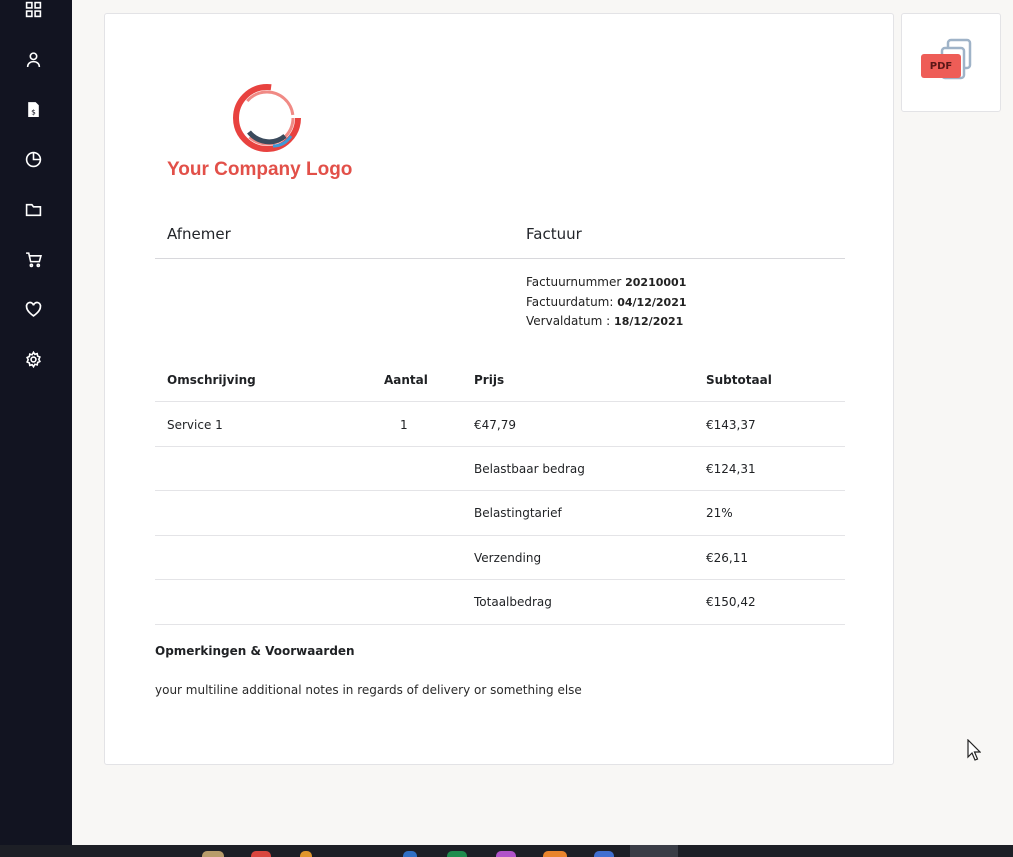 This screenshot has height=857, width=1013. I want to click on summary-label: Totaalbedrag, so click(513, 602).